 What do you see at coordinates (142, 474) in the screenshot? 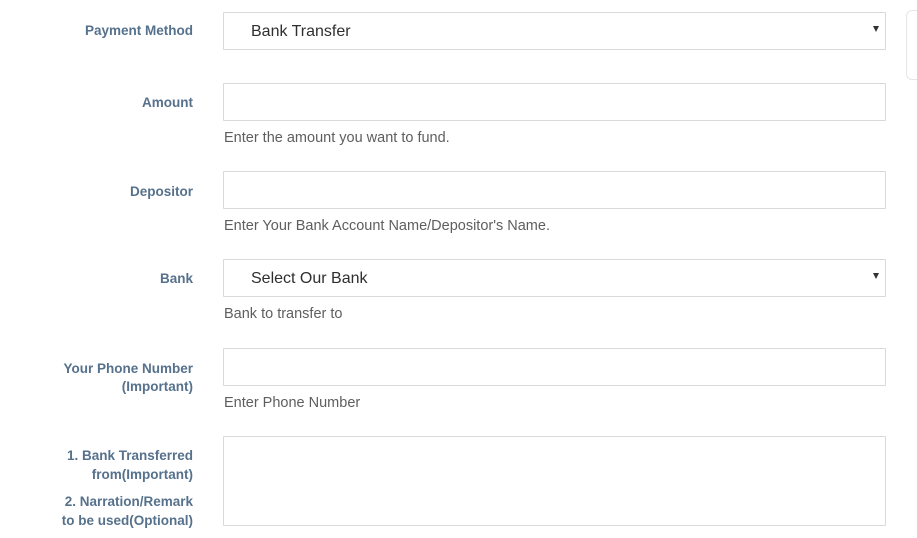
I see `details-label-line2: from(Important)` at bounding box center [142, 474].